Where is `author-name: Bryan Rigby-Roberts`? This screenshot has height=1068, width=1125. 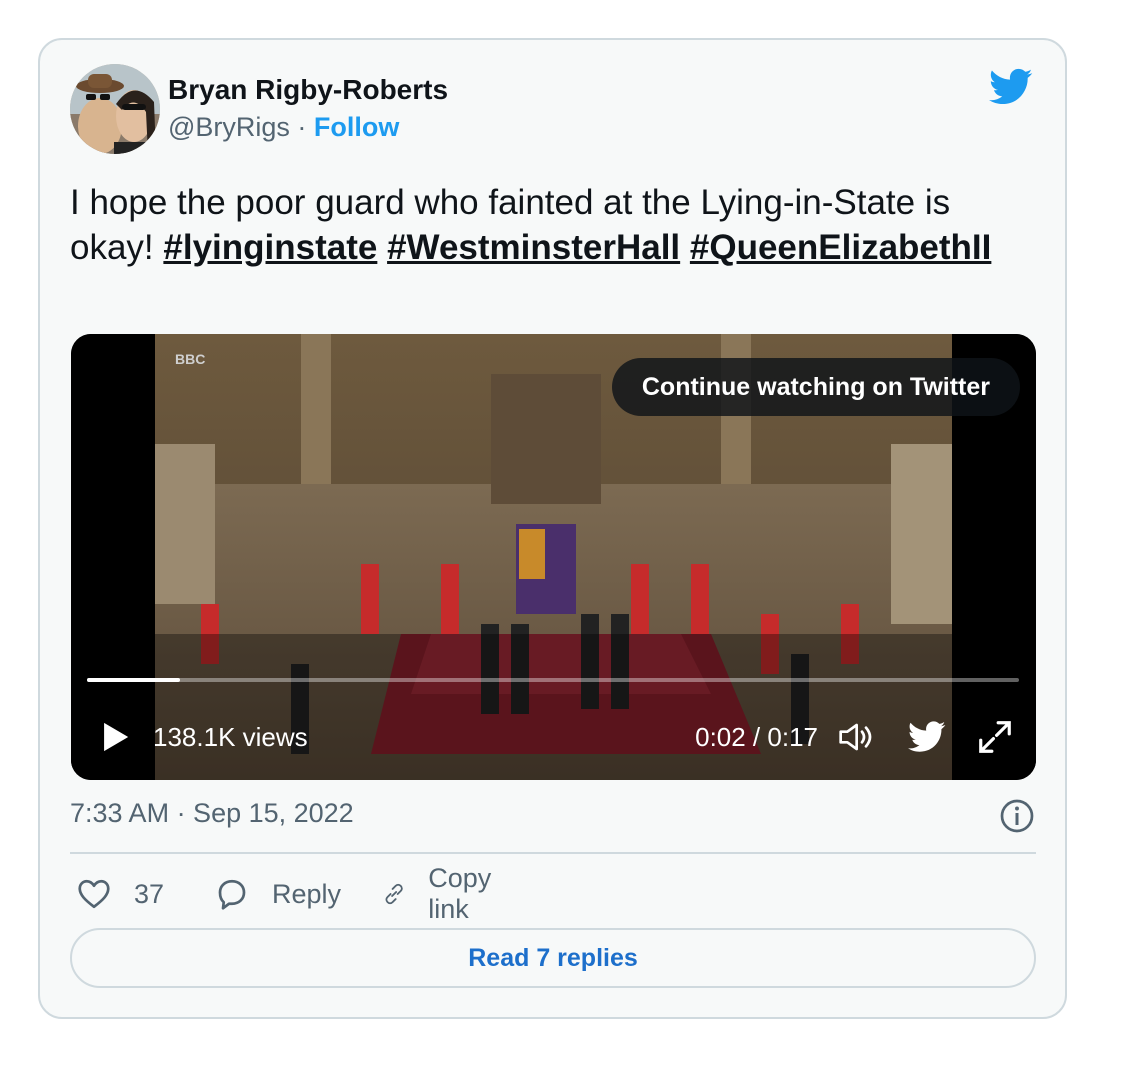
author-name: Bryan Rigby-Roberts is located at coordinates (308, 90).